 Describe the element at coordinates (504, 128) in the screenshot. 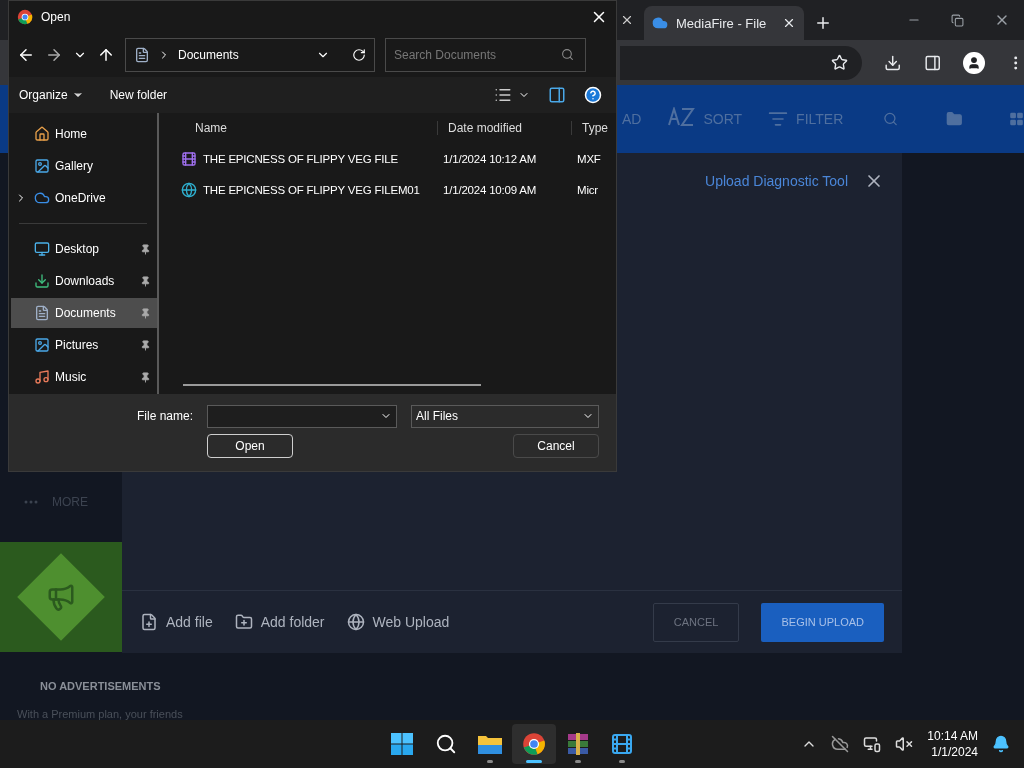

I see `column-header: Date modified` at that location.